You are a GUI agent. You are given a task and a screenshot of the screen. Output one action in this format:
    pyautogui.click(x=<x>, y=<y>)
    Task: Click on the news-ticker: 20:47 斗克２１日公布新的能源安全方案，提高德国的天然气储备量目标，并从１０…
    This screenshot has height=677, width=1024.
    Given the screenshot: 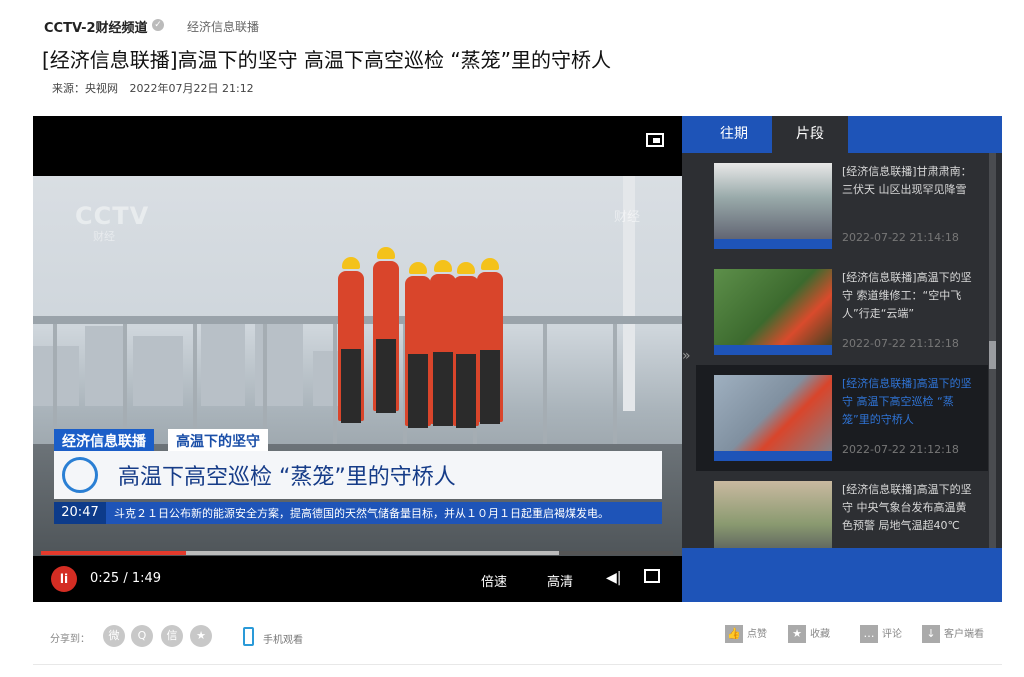 What is the action you would take?
    pyautogui.click(x=358, y=513)
    